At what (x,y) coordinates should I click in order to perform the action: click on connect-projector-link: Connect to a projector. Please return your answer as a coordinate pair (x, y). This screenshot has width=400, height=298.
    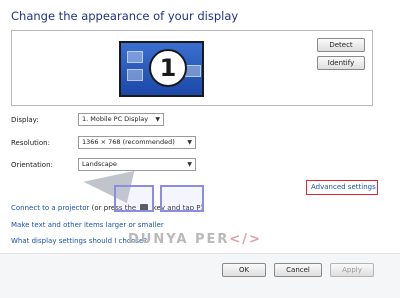
    Looking at the image, I should click on (50, 208).